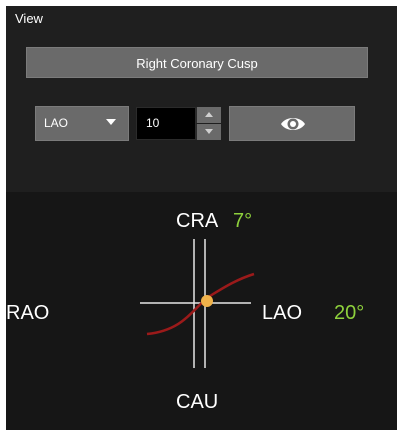 This screenshot has height=430, width=403. Describe the element at coordinates (197, 402) in the screenshot. I see `cau-label: CAU` at that location.